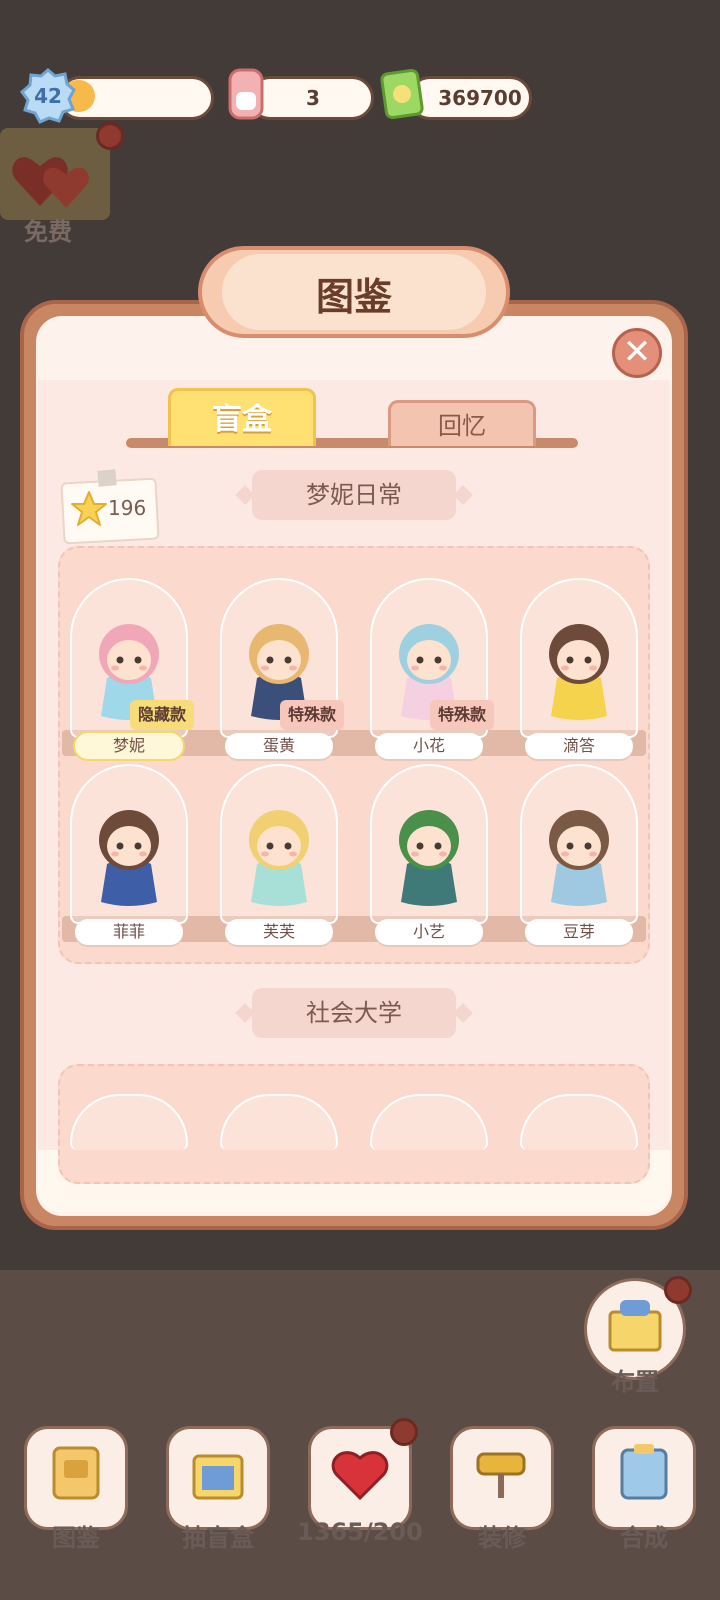 Image resolution: width=720 pixels, height=1600 pixels. Describe the element at coordinates (76, 1538) in the screenshot. I see `nav-label: 图鉴` at that location.